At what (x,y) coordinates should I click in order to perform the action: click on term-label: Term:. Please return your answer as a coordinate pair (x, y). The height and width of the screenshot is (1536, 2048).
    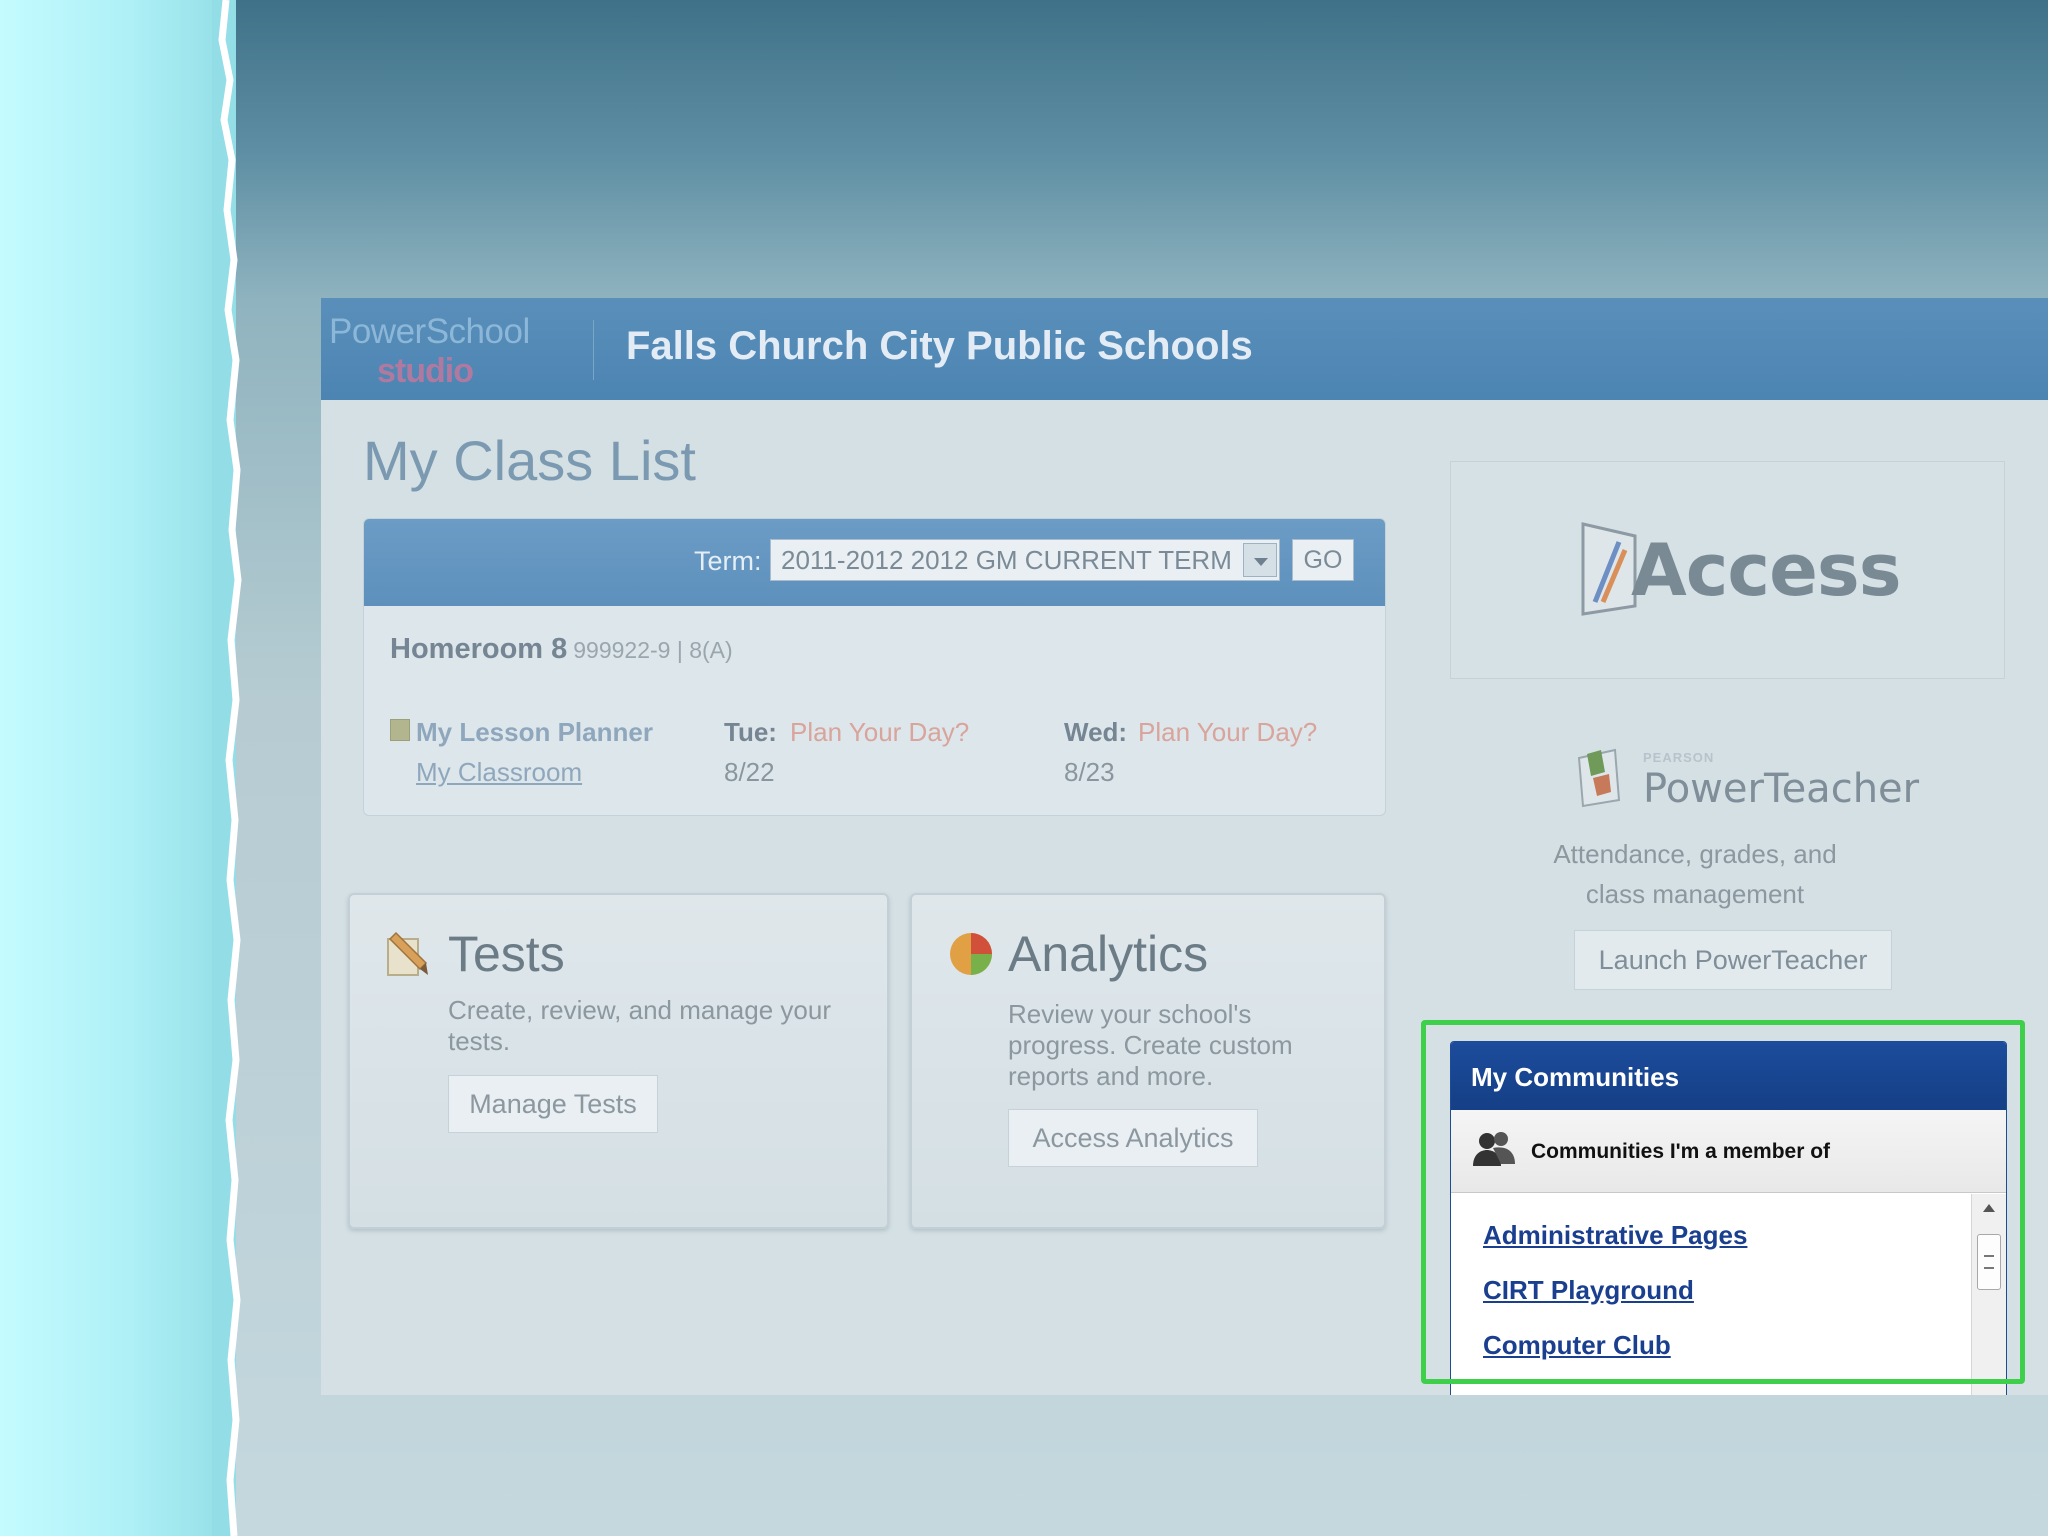
    Looking at the image, I should click on (728, 561).